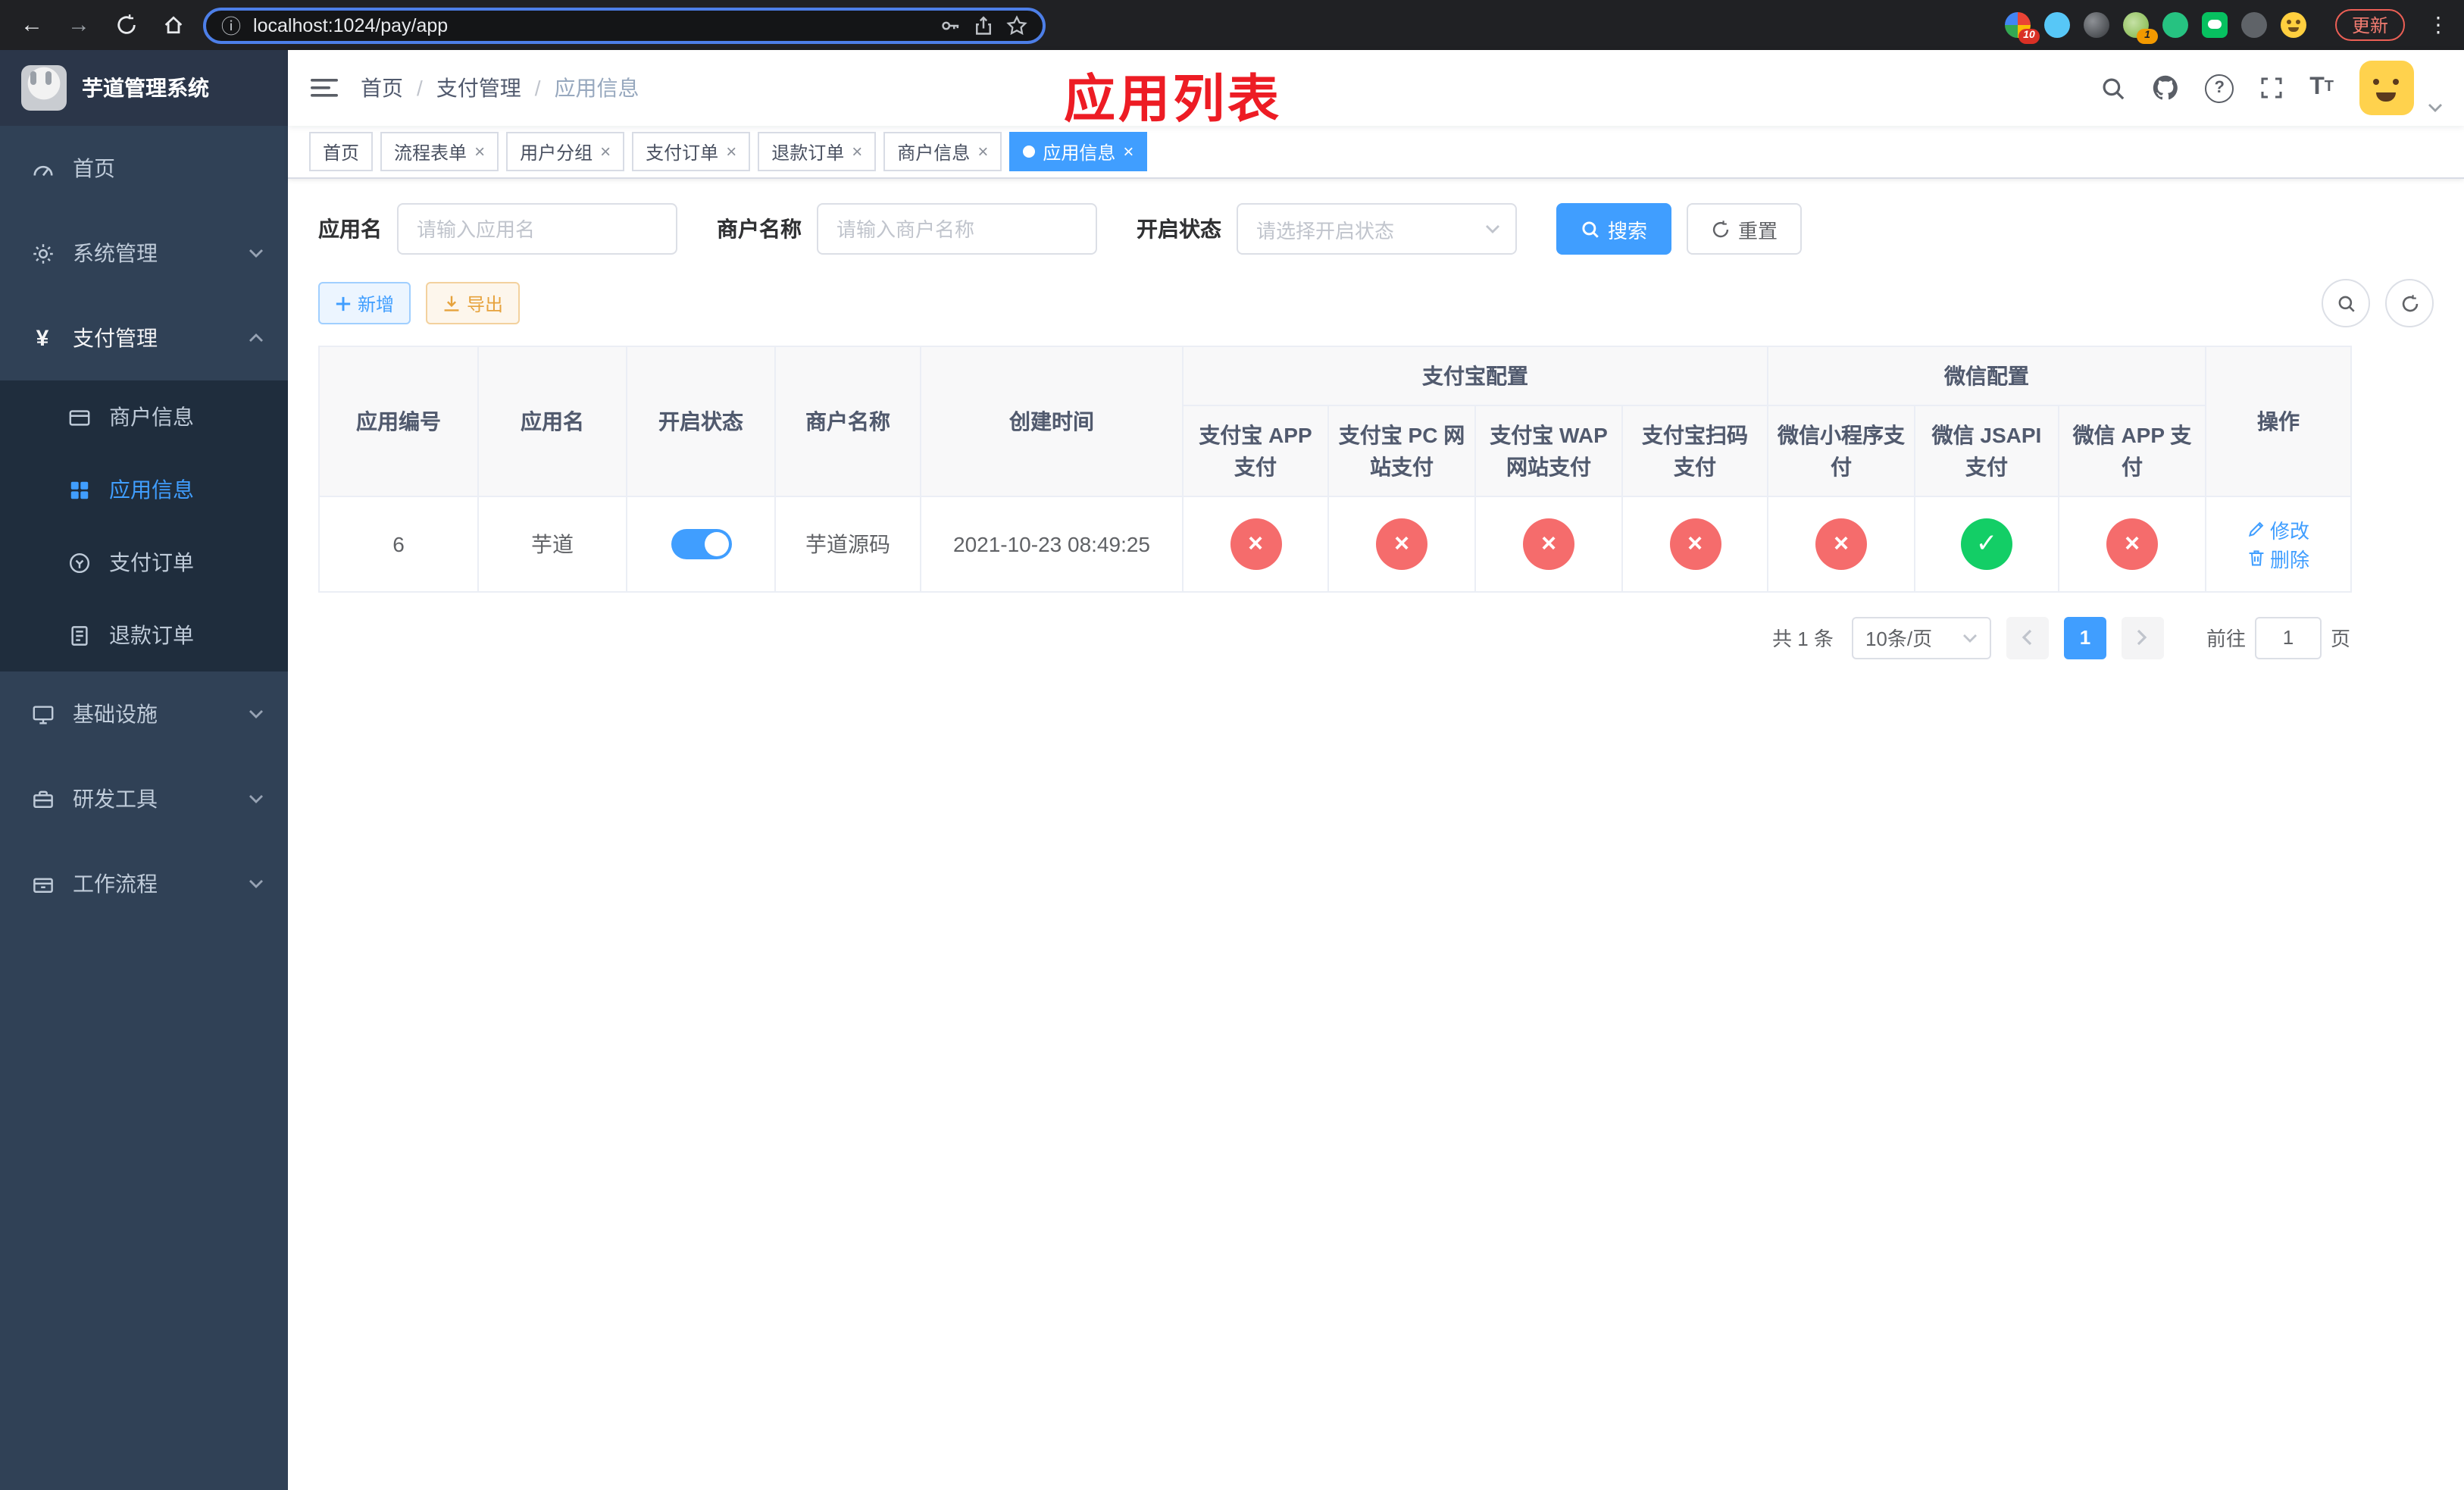  Describe the element at coordinates (144, 489) in the screenshot. I see `sidebar-item-app-info: 应用信息` at that location.